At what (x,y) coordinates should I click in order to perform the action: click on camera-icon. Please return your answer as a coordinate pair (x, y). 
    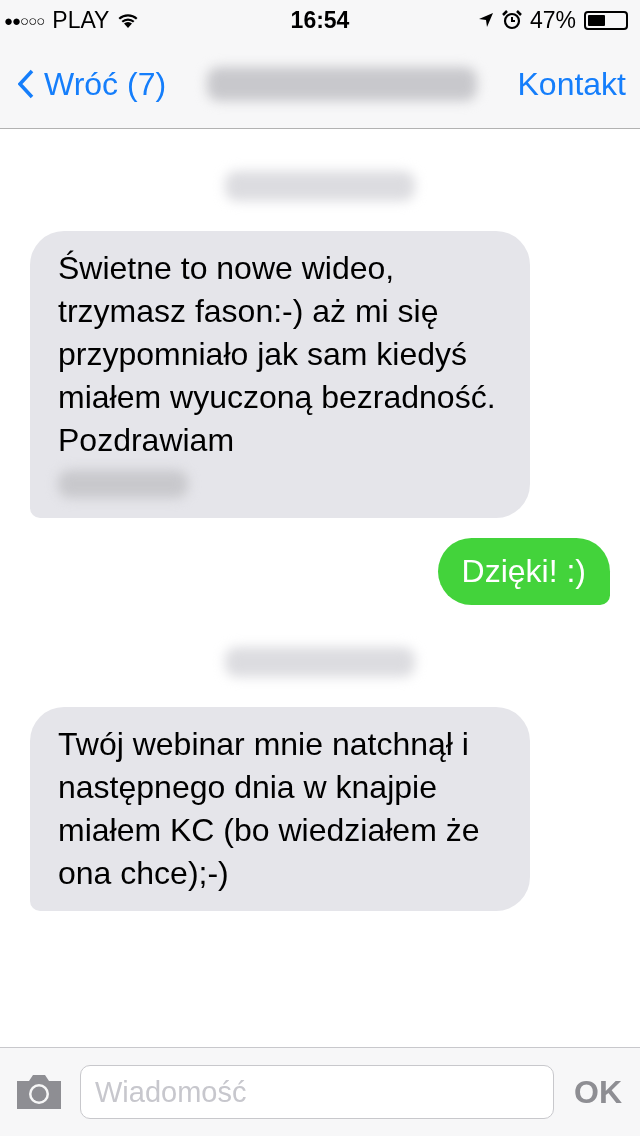
    Looking at the image, I should click on (39, 1092).